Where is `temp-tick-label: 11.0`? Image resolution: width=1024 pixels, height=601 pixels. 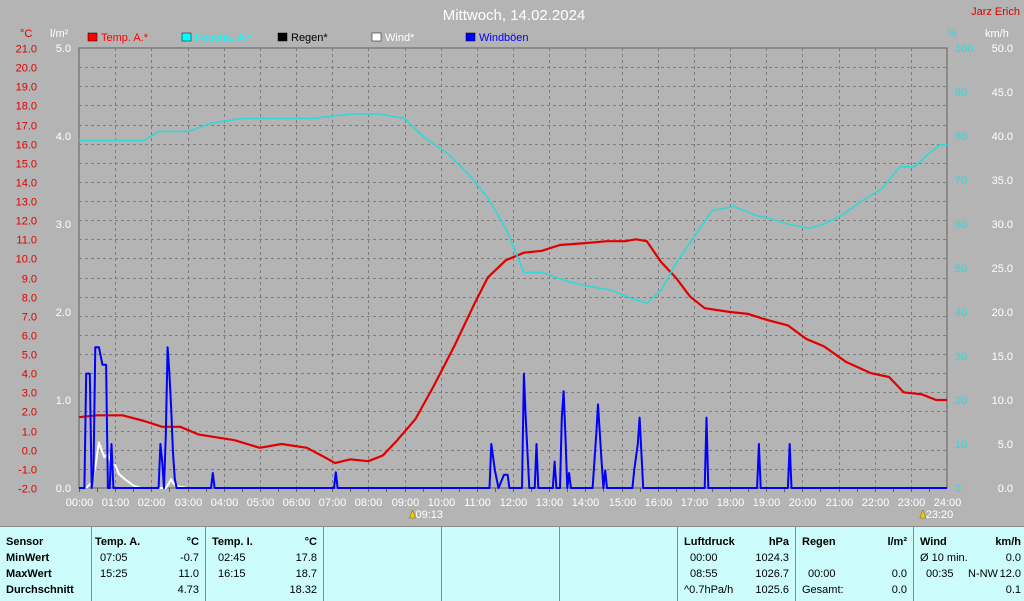
temp-tick-label: 11.0 is located at coordinates (26, 241).